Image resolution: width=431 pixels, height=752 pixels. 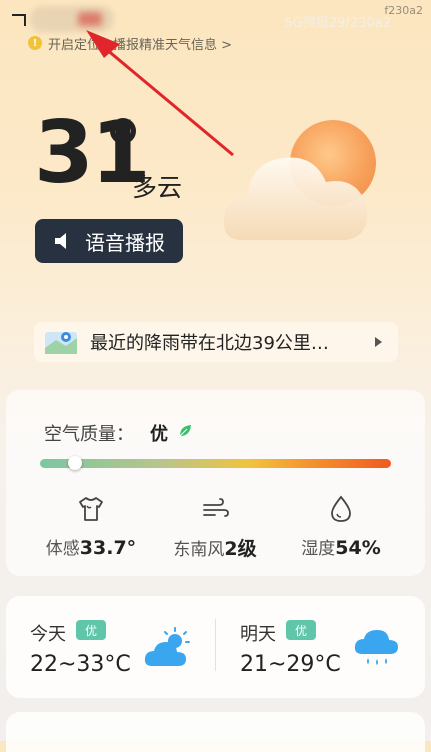 What do you see at coordinates (89, 434) in the screenshot?
I see `air-quality-label: 空气质量：` at bounding box center [89, 434].